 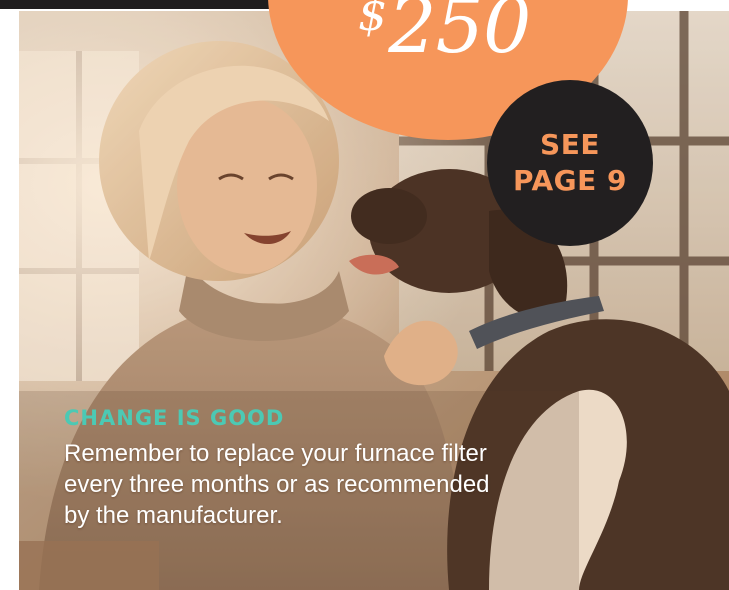 What do you see at coordinates (570, 163) in the screenshot?
I see `see-page-badge: SEE PAGE 9` at bounding box center [570, 163].